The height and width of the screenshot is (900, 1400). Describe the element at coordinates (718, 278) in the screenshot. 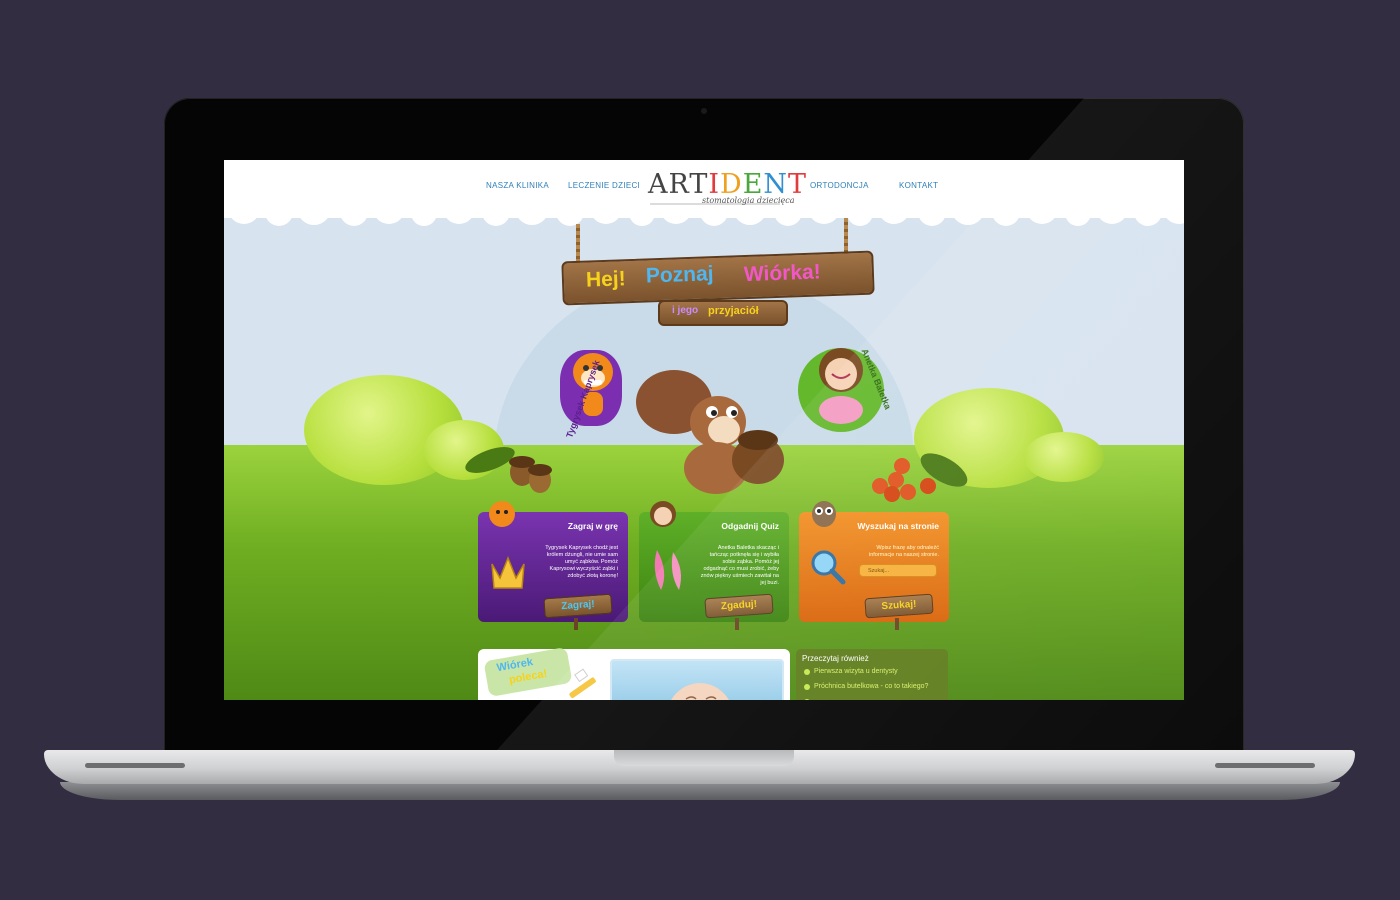

I see `hero-sign: Hej! Poznaj Wiórka!` at that location.